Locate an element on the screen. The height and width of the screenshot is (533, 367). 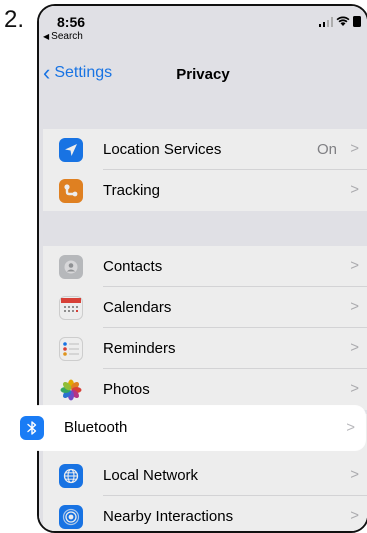
row-label: Nearby Interactions is located at coordinates (168, 516).